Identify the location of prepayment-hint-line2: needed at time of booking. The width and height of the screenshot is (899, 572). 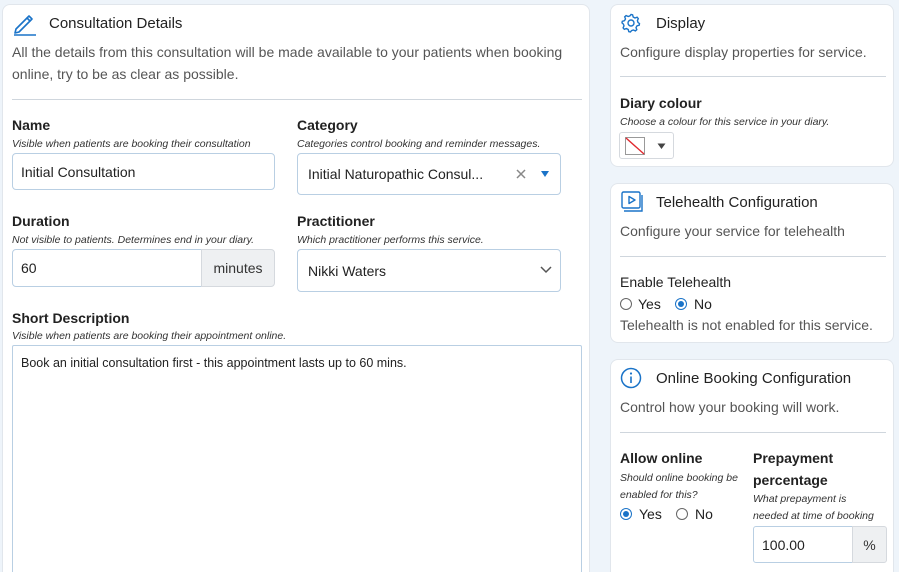
(813, 516).